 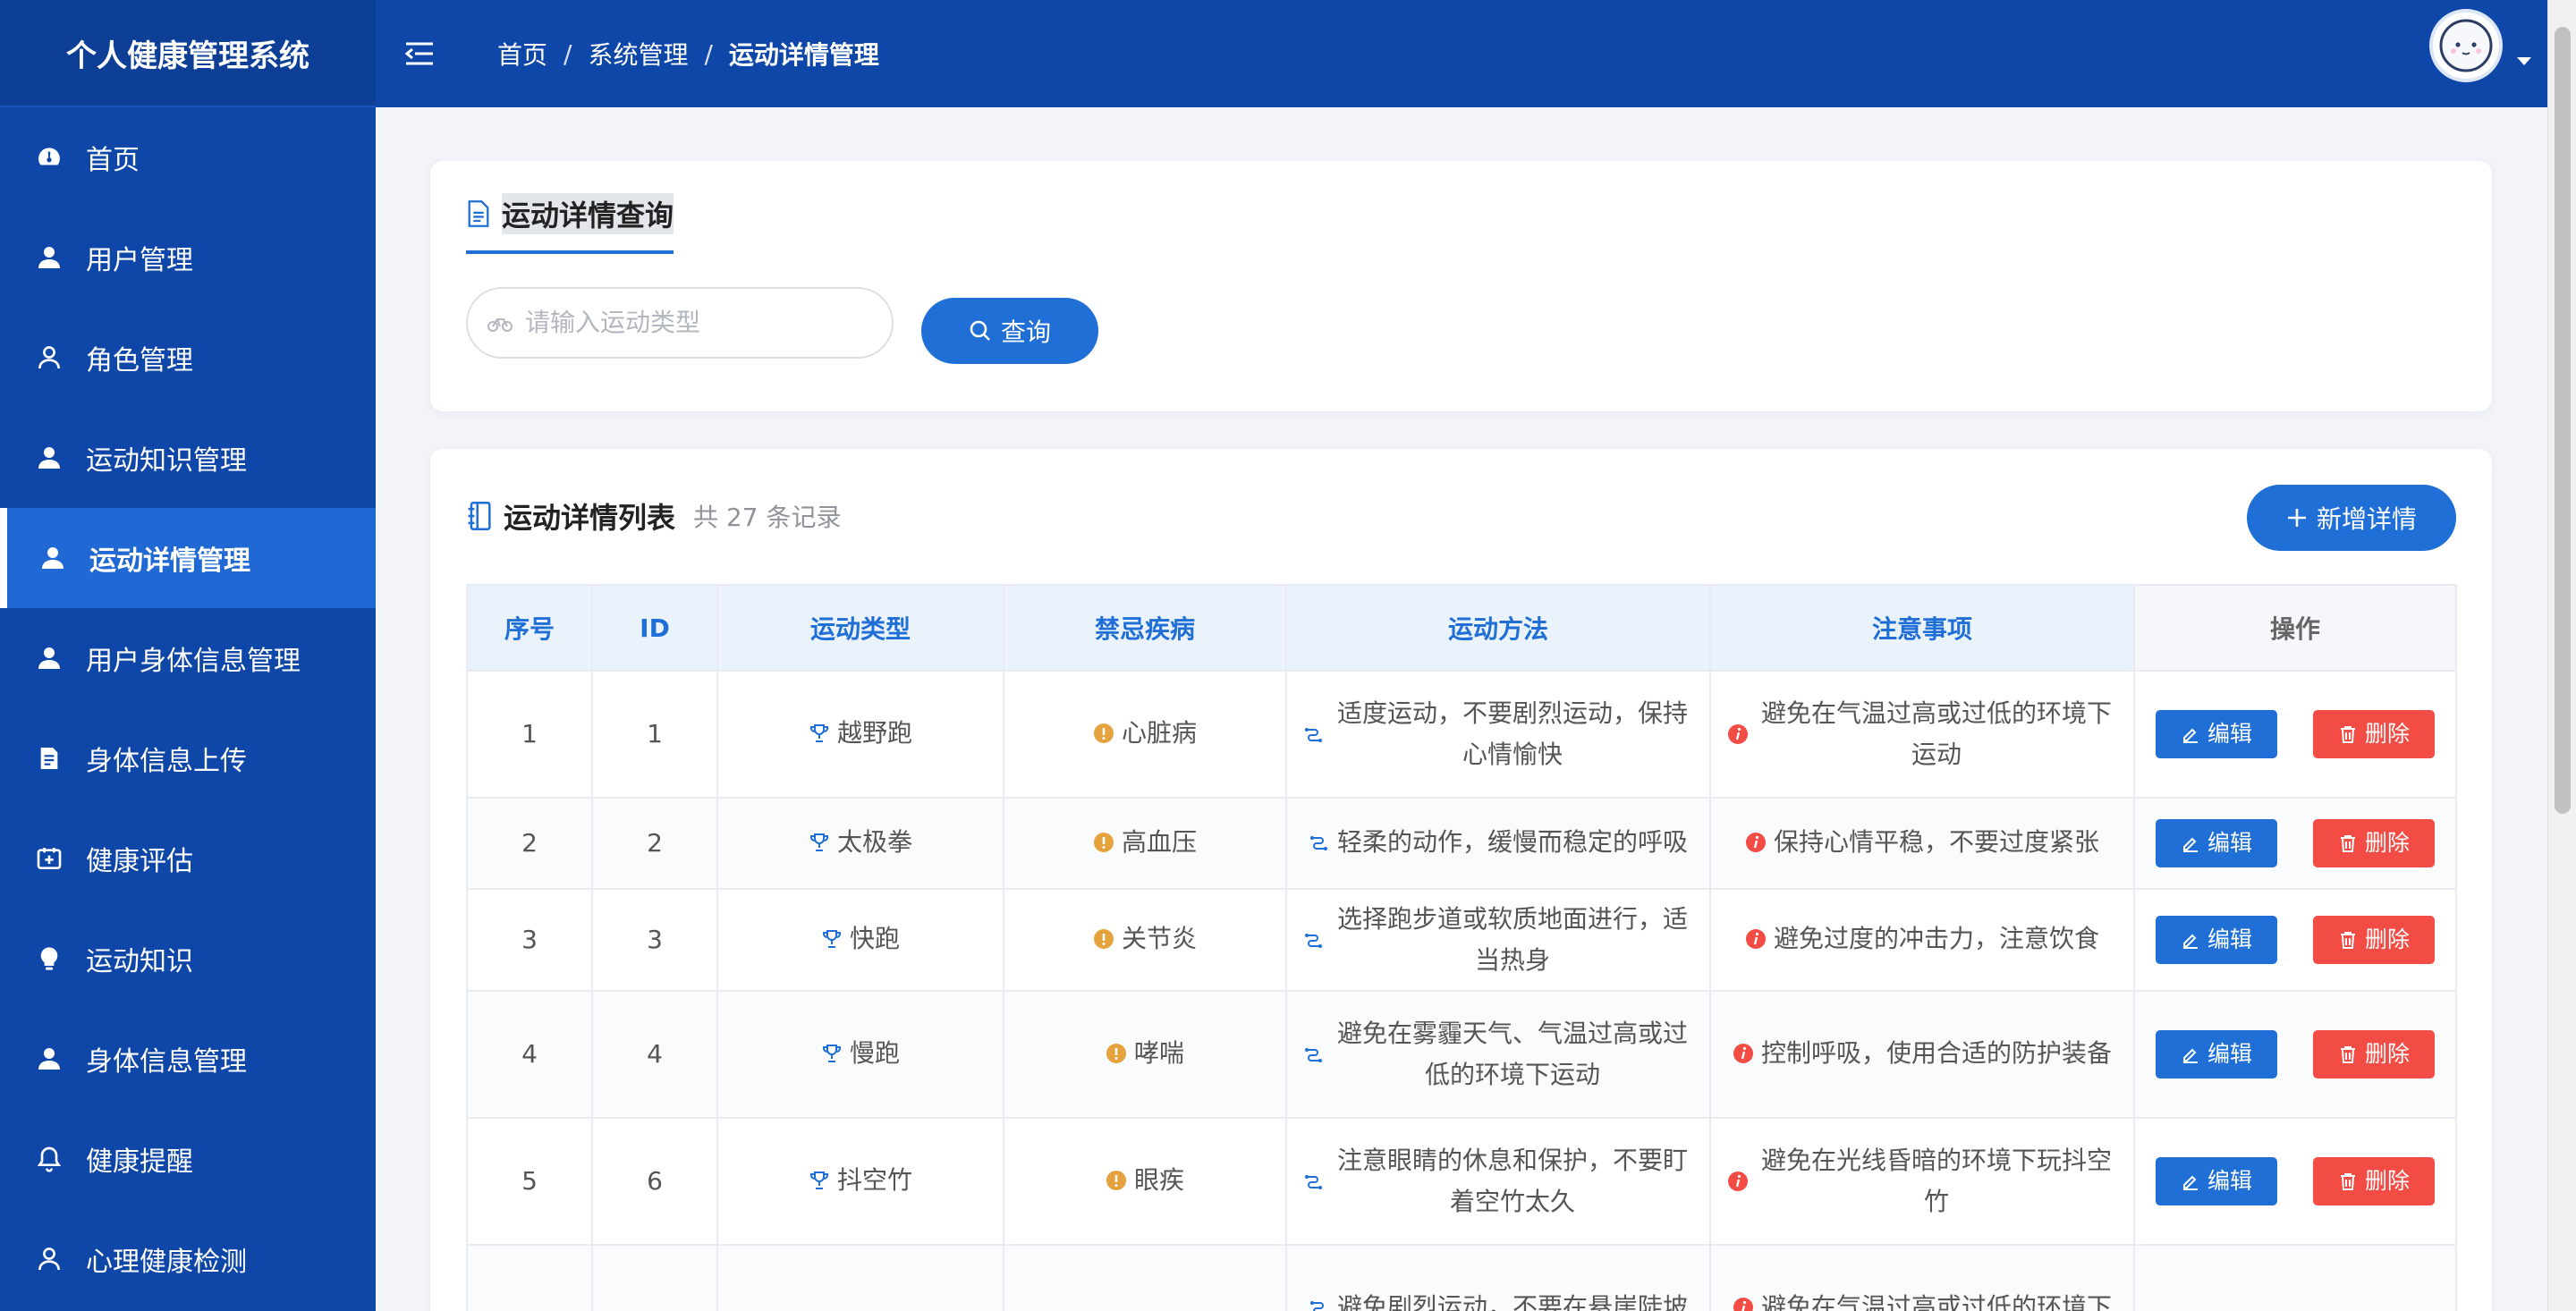 What do you see at coordinates (188, 959) in the screenshot?
I see `sidebar-item-exercise-knowledge: 运动知识` at bounding box center [188, 959].